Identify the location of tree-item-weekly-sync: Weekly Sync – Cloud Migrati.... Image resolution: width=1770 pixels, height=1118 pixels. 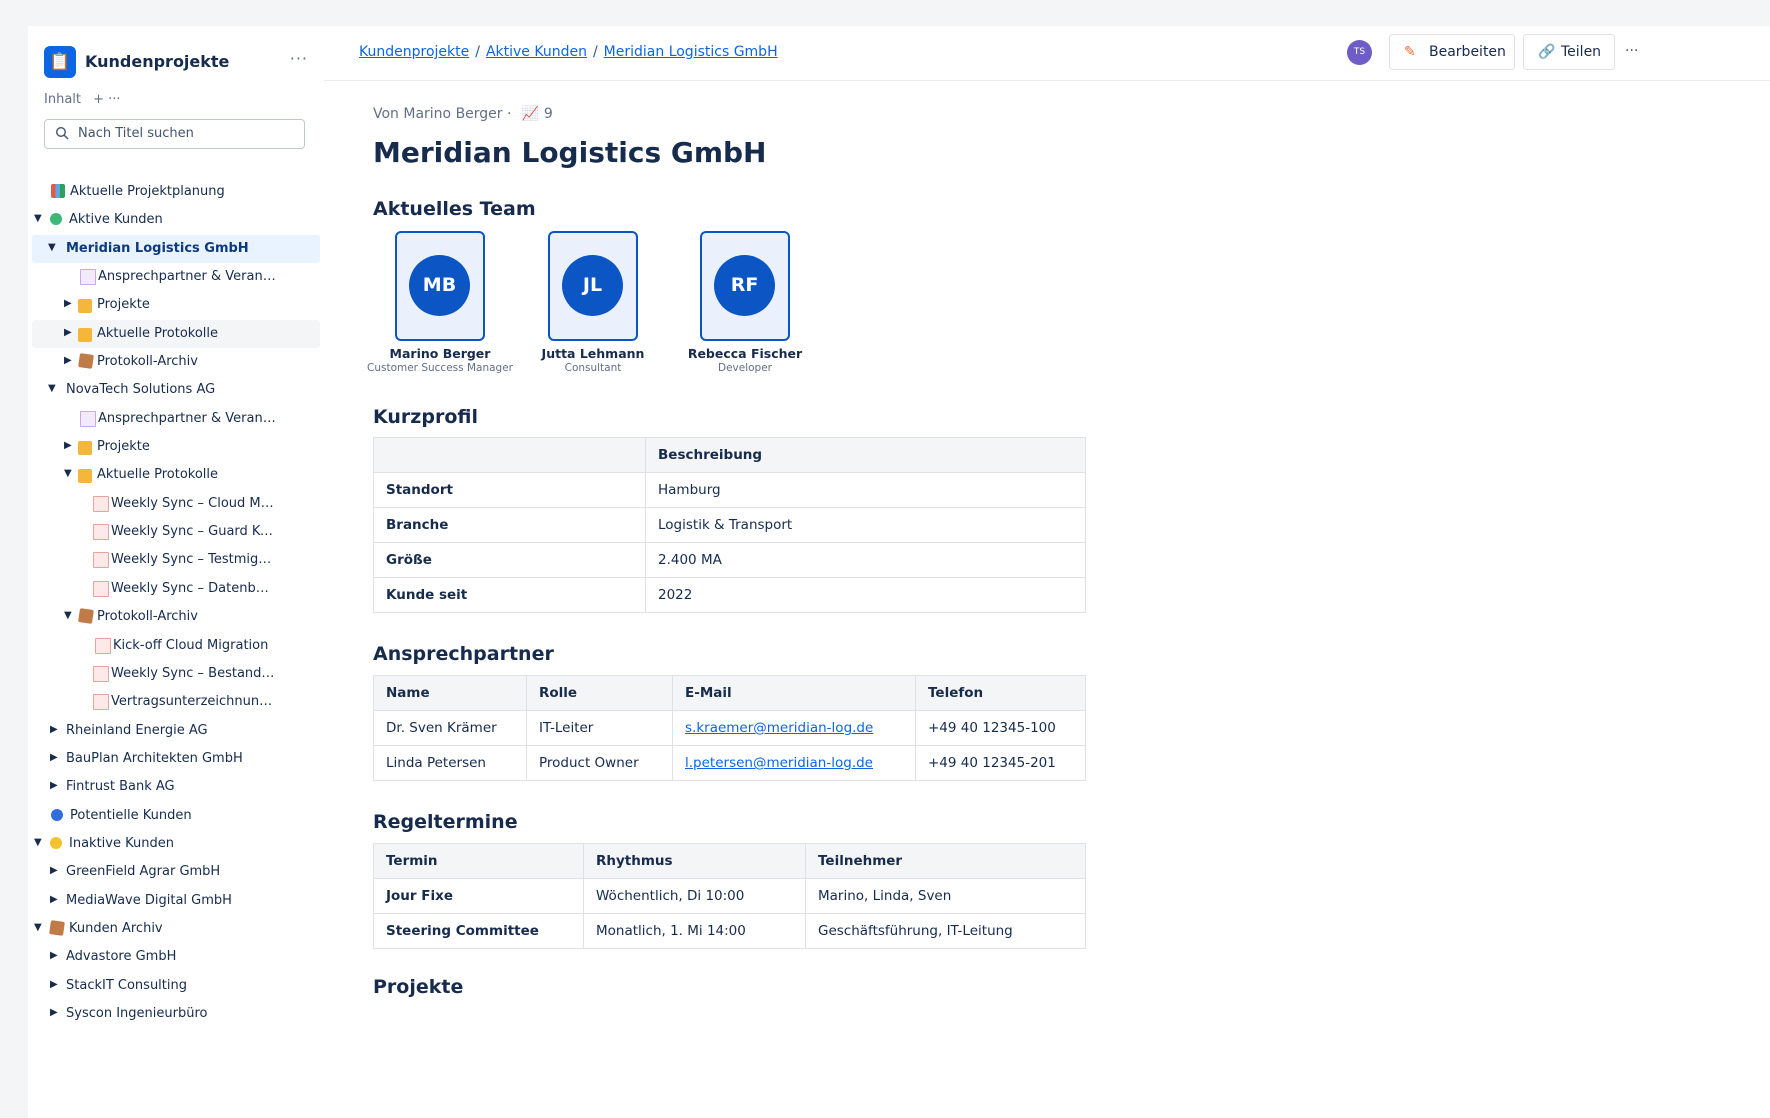
(176, 504).